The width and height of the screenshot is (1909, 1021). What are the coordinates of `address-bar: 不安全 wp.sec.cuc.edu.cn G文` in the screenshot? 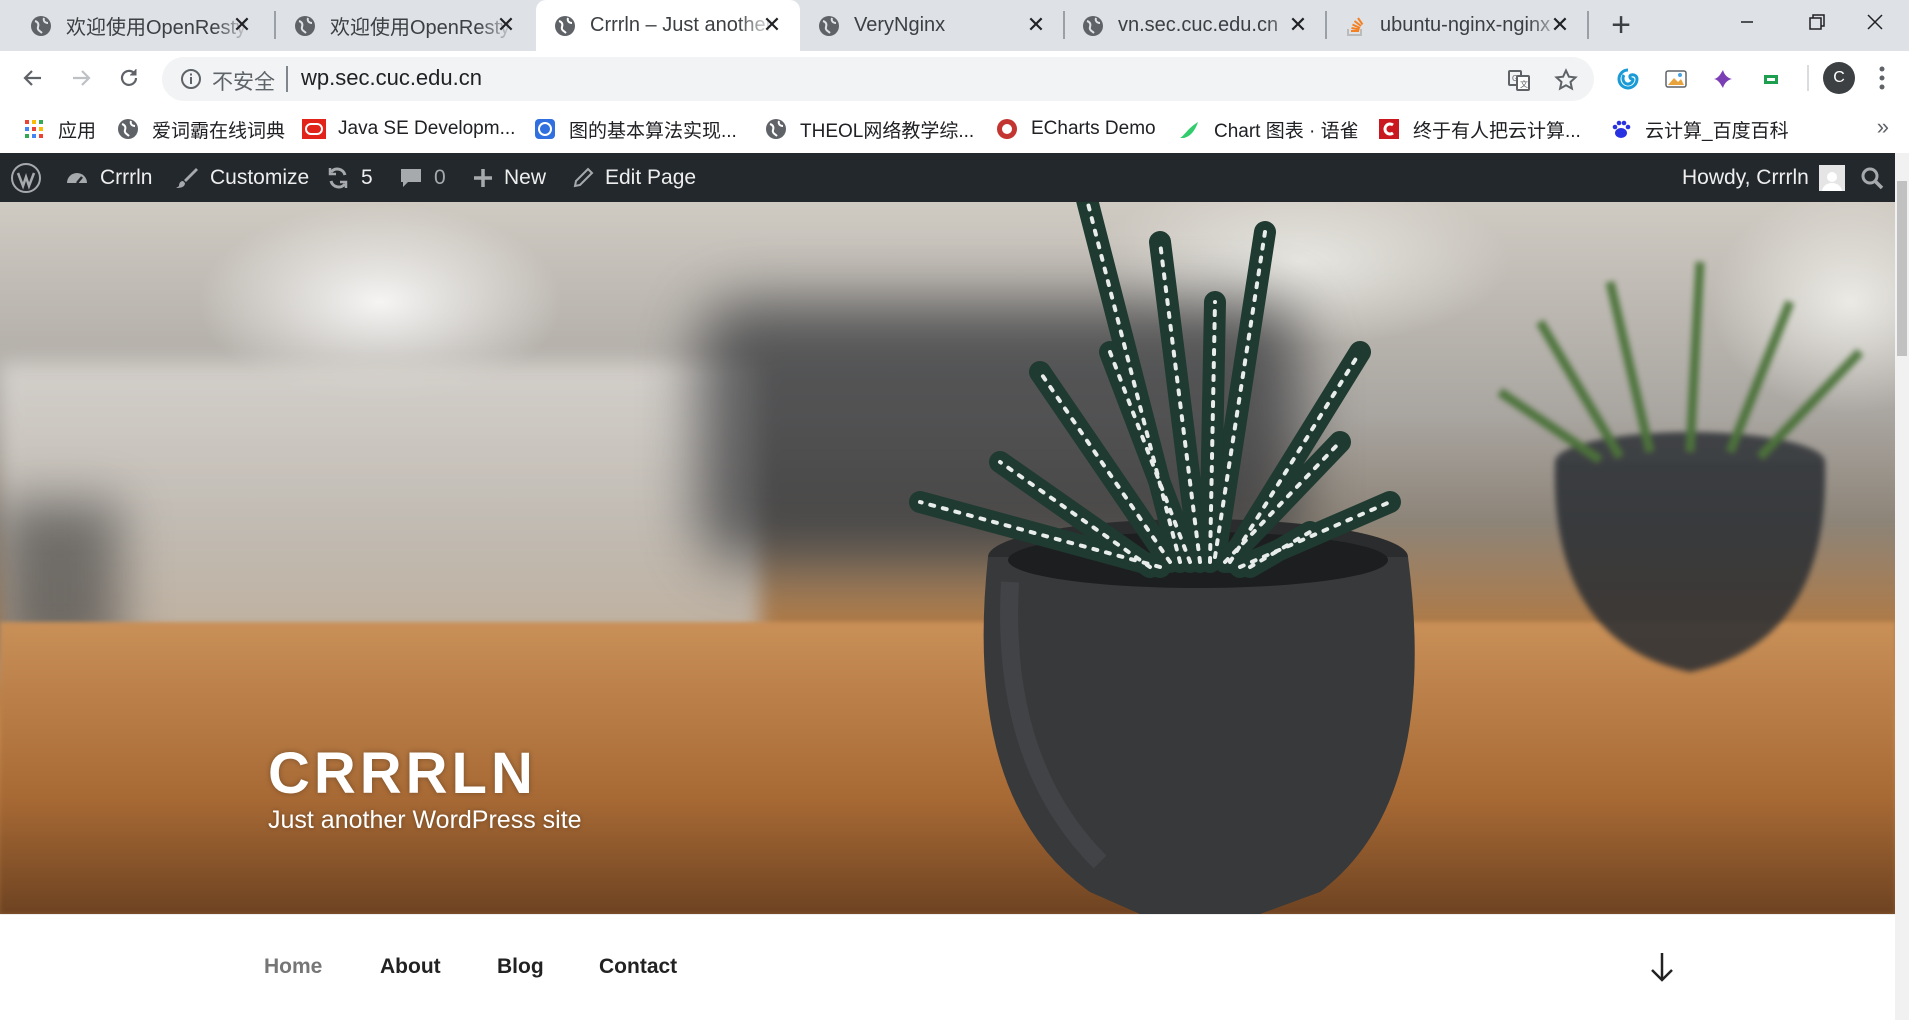 It's located at (878, 79).